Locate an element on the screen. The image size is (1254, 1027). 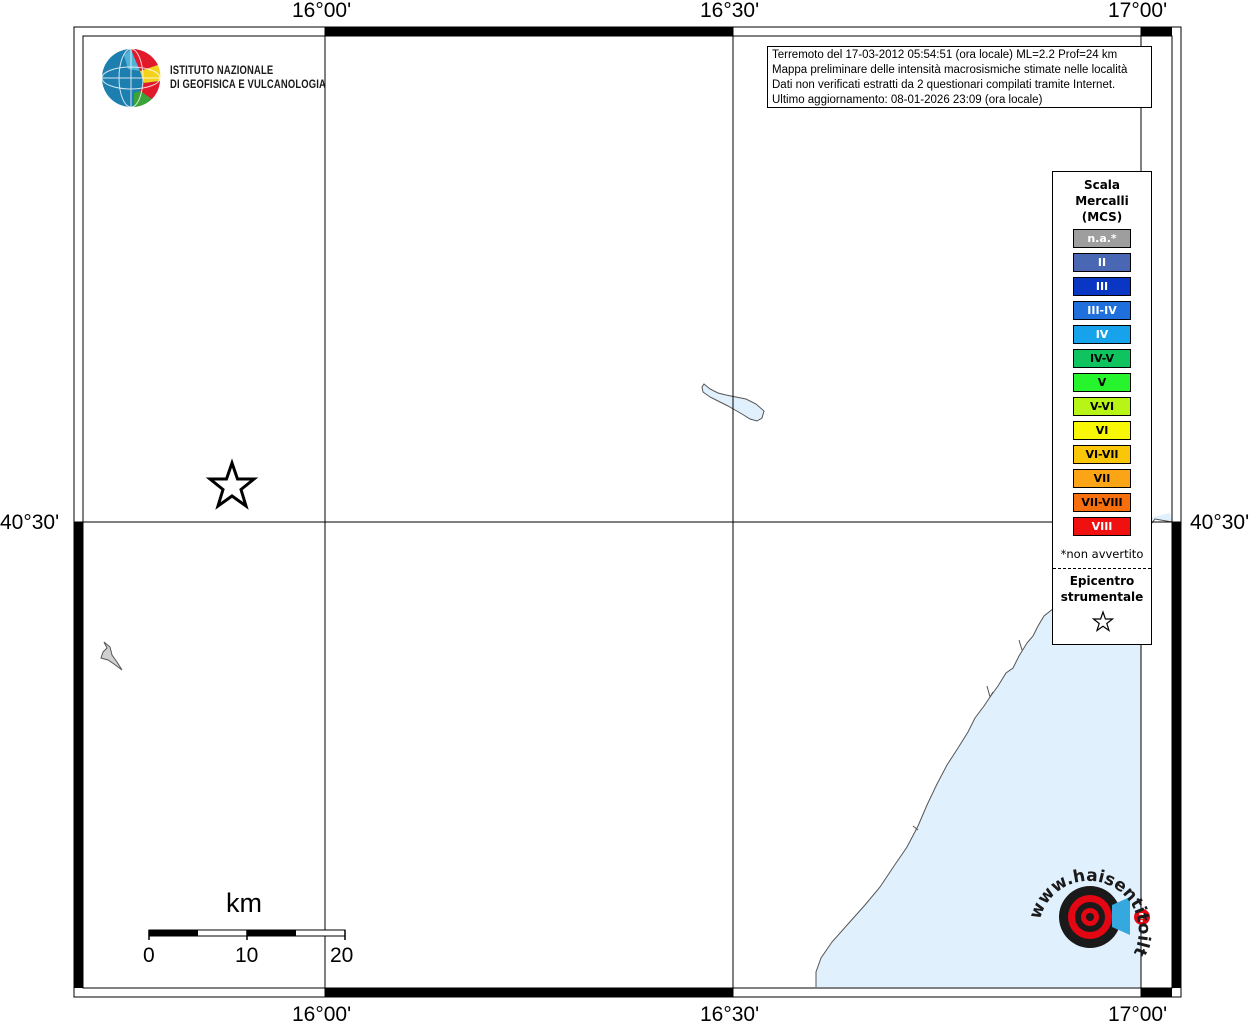
scalebar-tick: 0 is located at coordinates (149, 955).